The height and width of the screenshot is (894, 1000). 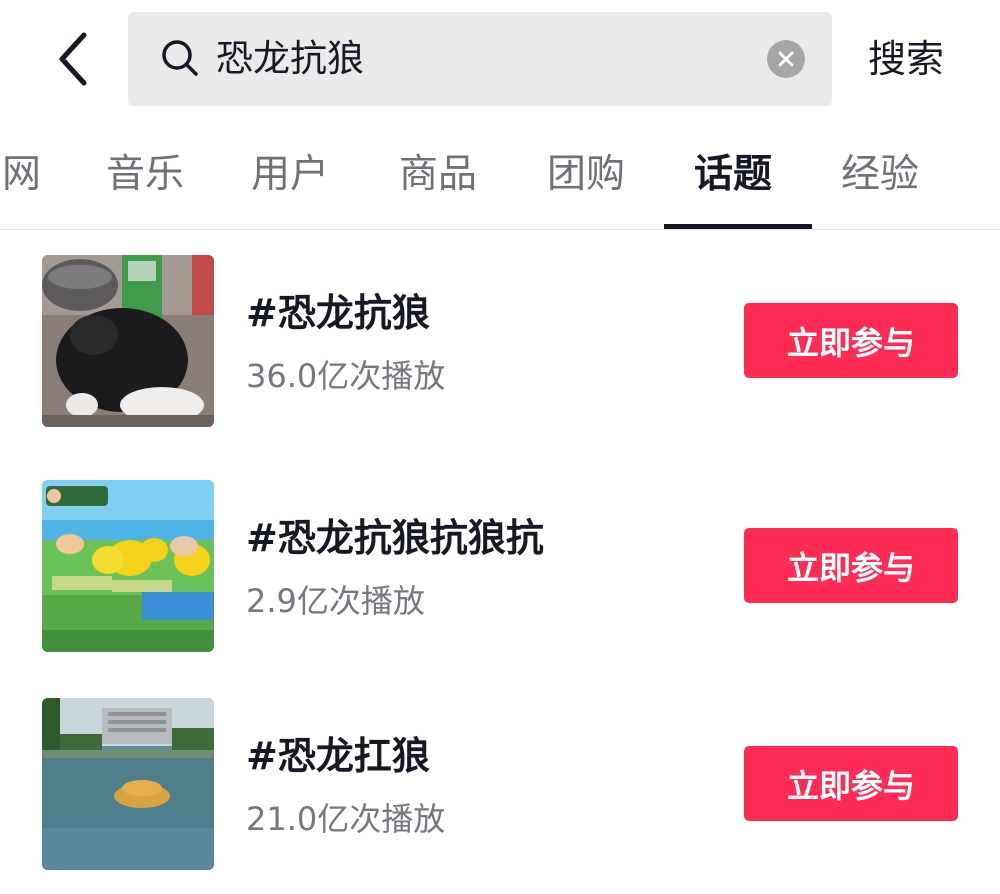 I want to click on topic-play-count: 2.9亿次播放, so click(x=335, y=601).